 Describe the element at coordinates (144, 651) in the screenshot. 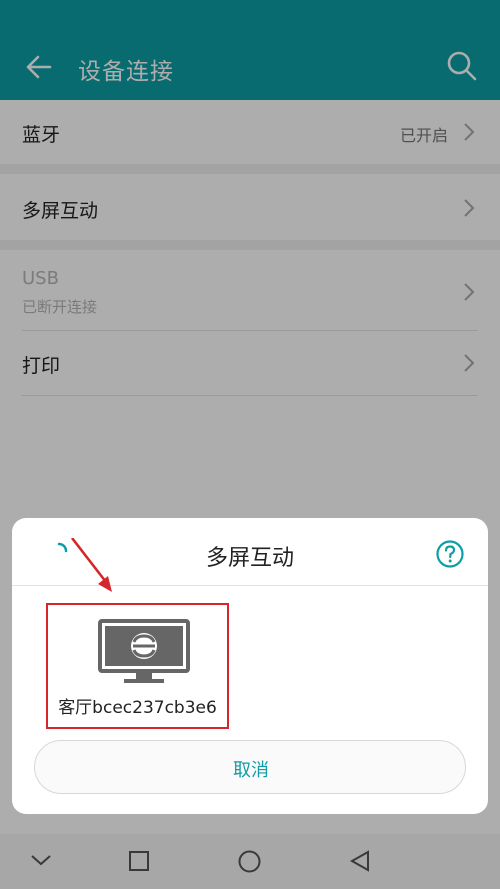

I see `tv-icon` at that location.